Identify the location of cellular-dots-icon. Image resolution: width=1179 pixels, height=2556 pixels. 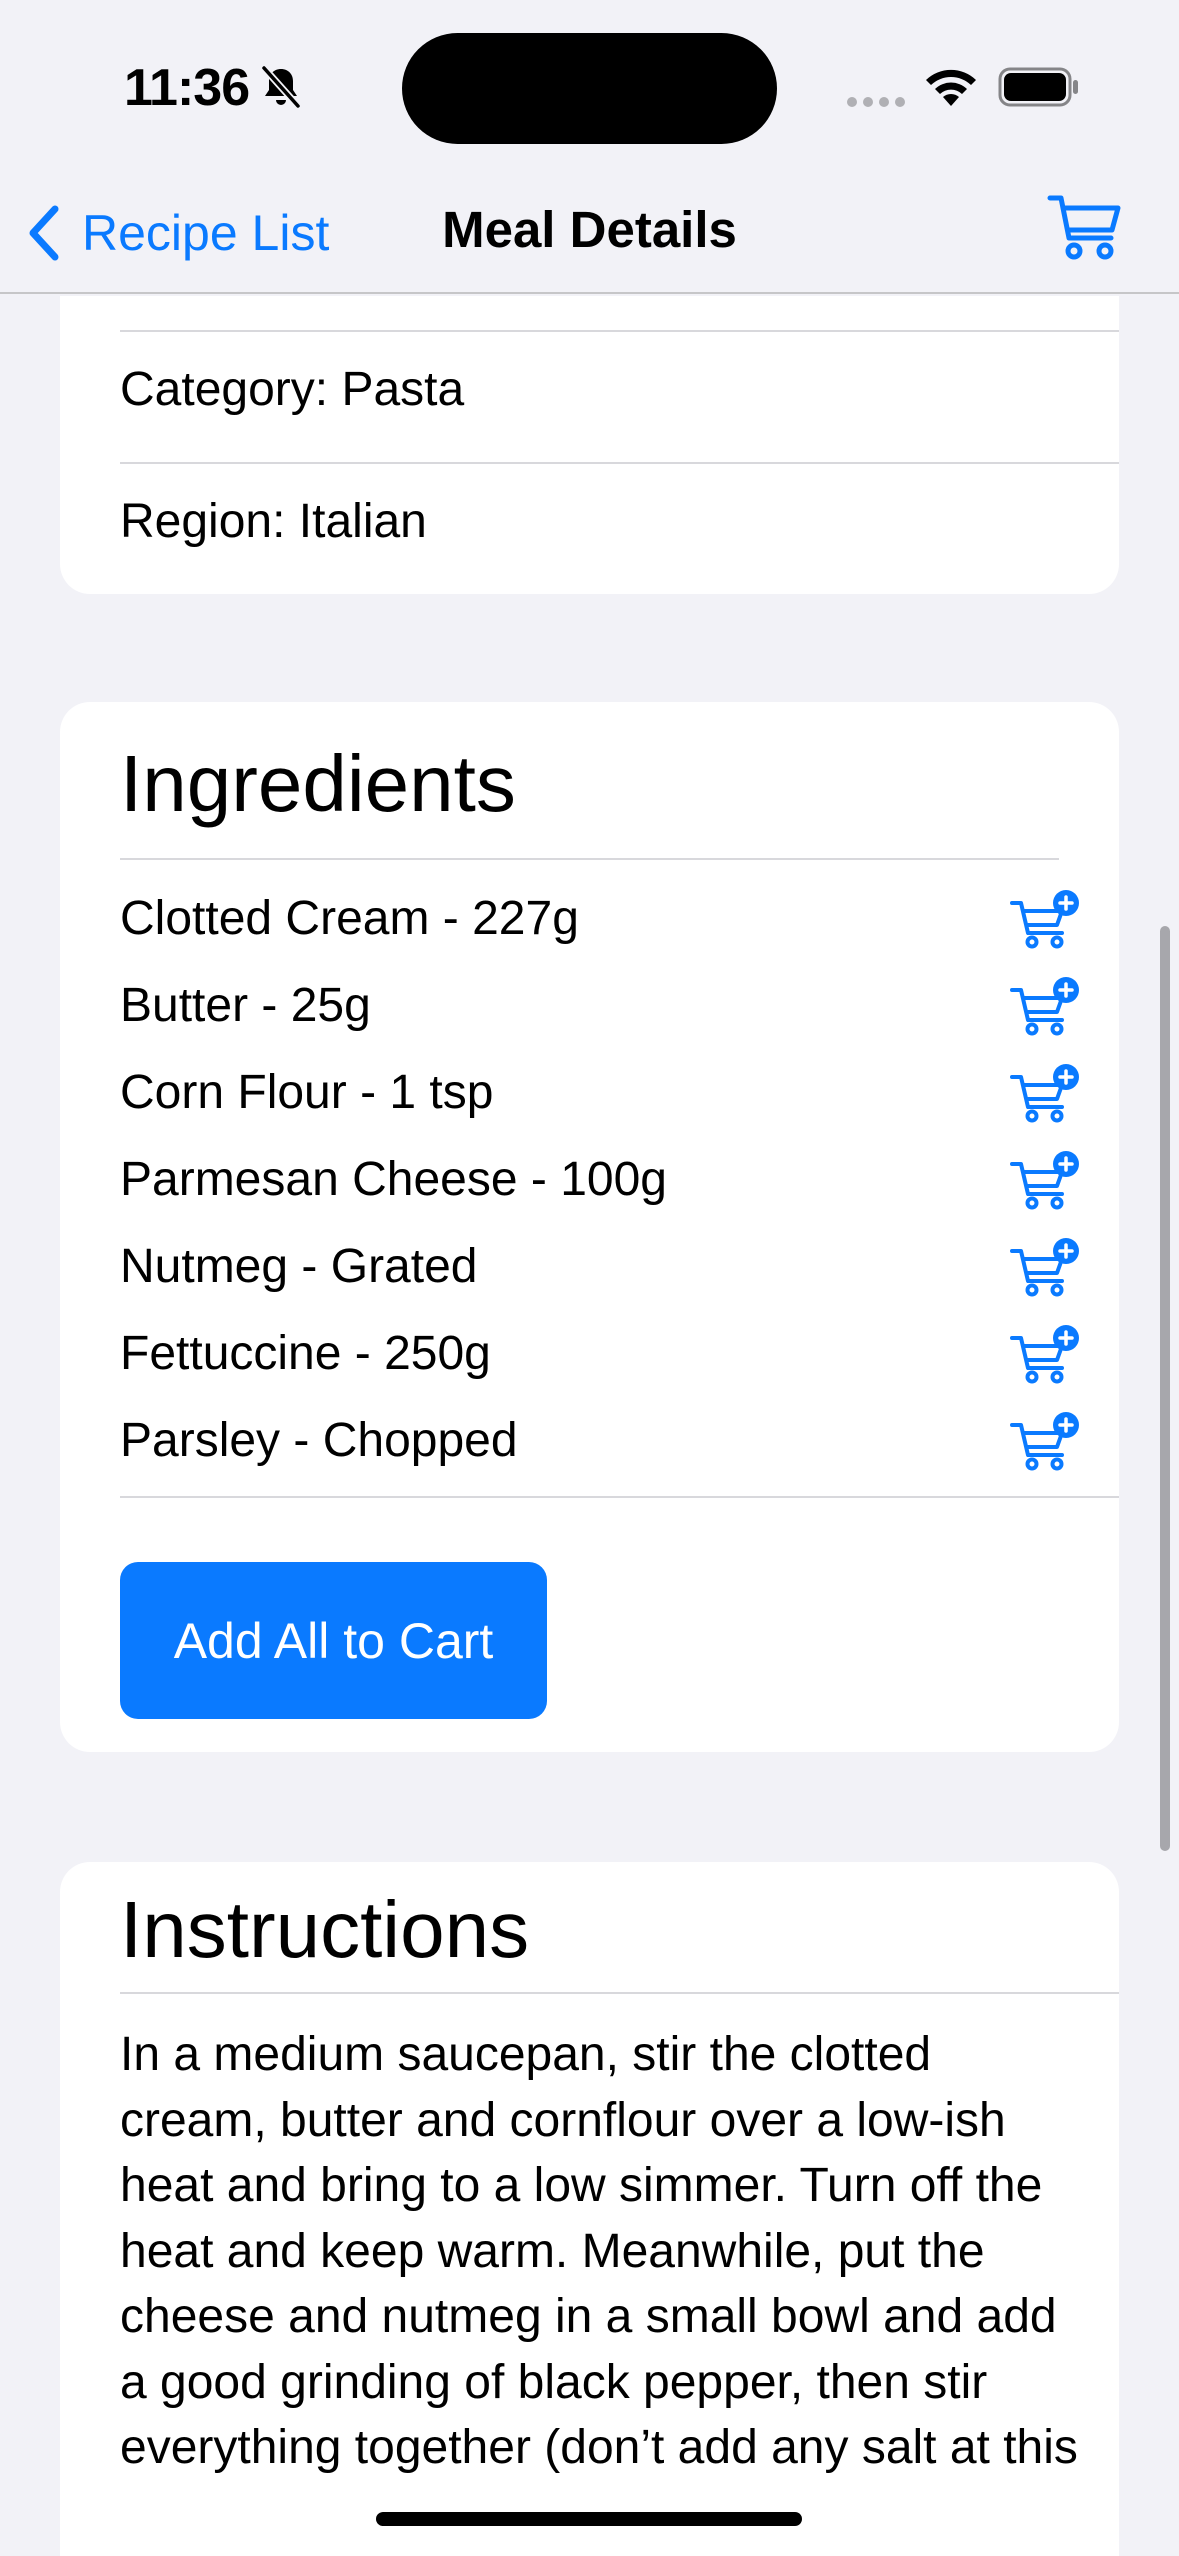
(876, 102).